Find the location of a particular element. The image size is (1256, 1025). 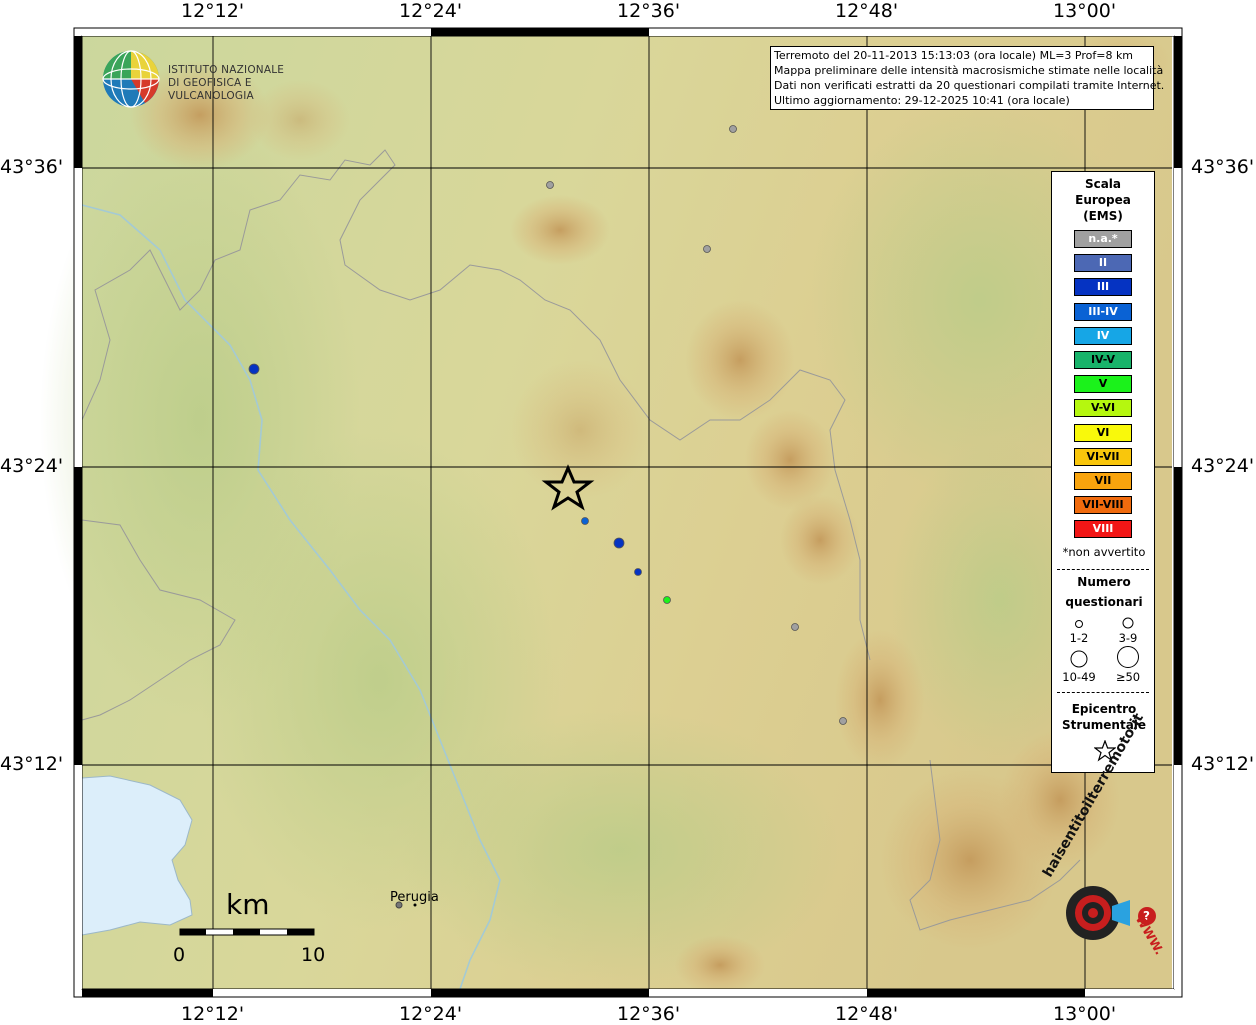

legend-item: IV is located at coordinates (1103, 335).